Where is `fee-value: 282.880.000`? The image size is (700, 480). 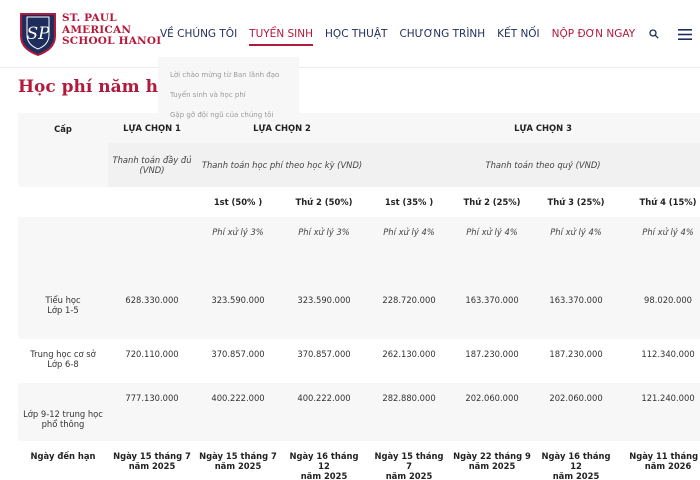
fee-value: 282.880.000 is located at coordinates (409, 412).